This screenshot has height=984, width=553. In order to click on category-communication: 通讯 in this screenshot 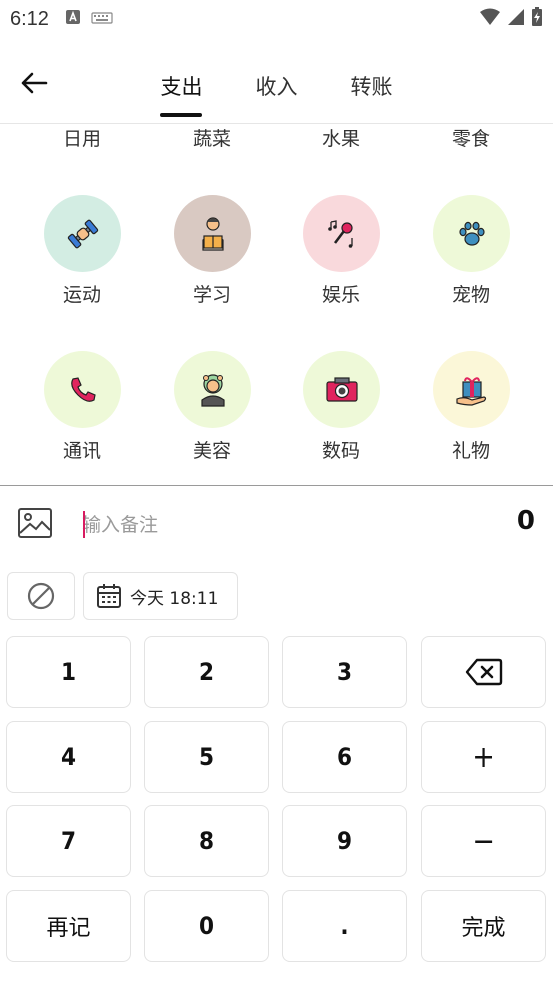, I will do `click(82, 418)`.